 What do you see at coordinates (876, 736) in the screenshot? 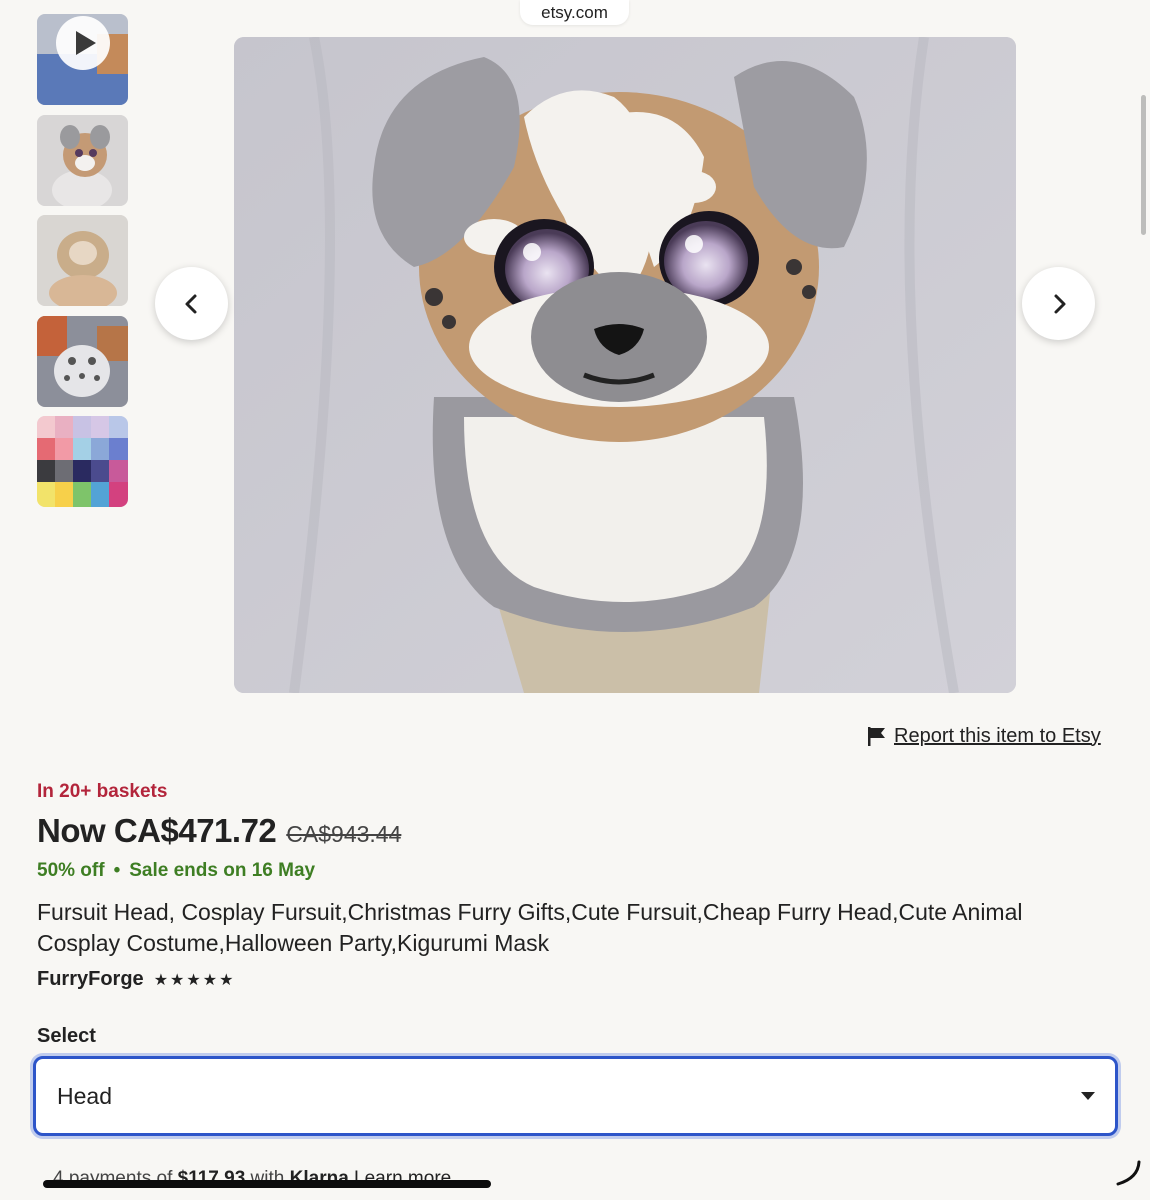
I see `flag-icon` at bounding box center [876, 736].